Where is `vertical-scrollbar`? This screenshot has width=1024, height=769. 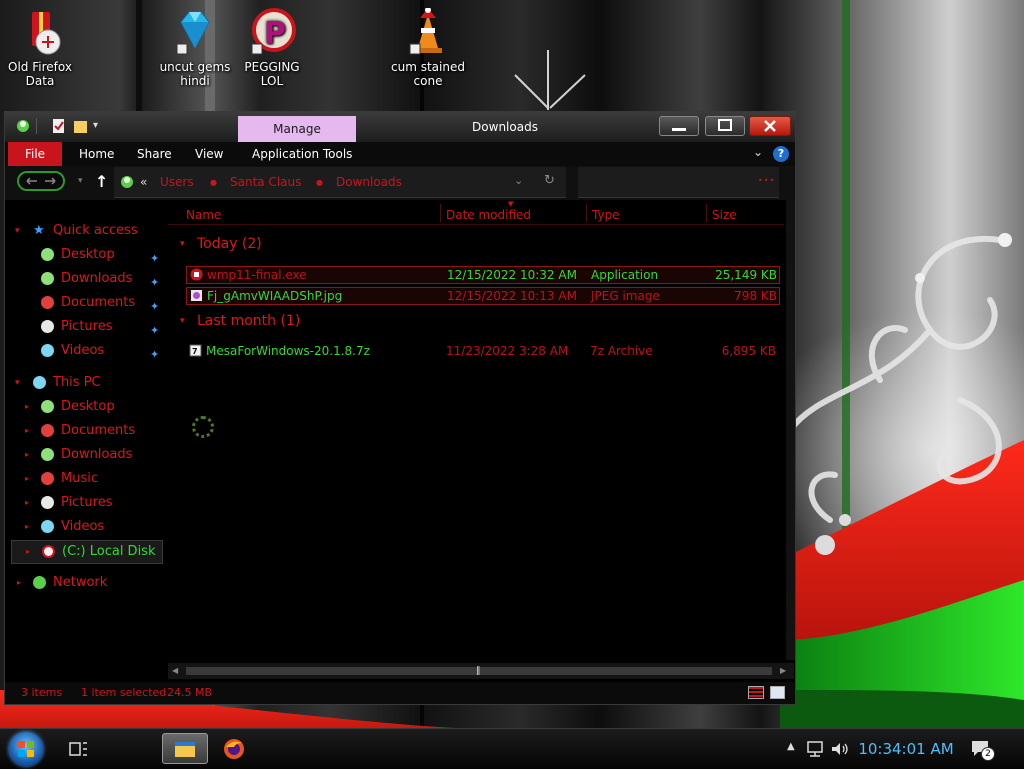 vertical-scrollbar is located at coordinates (790, 430).